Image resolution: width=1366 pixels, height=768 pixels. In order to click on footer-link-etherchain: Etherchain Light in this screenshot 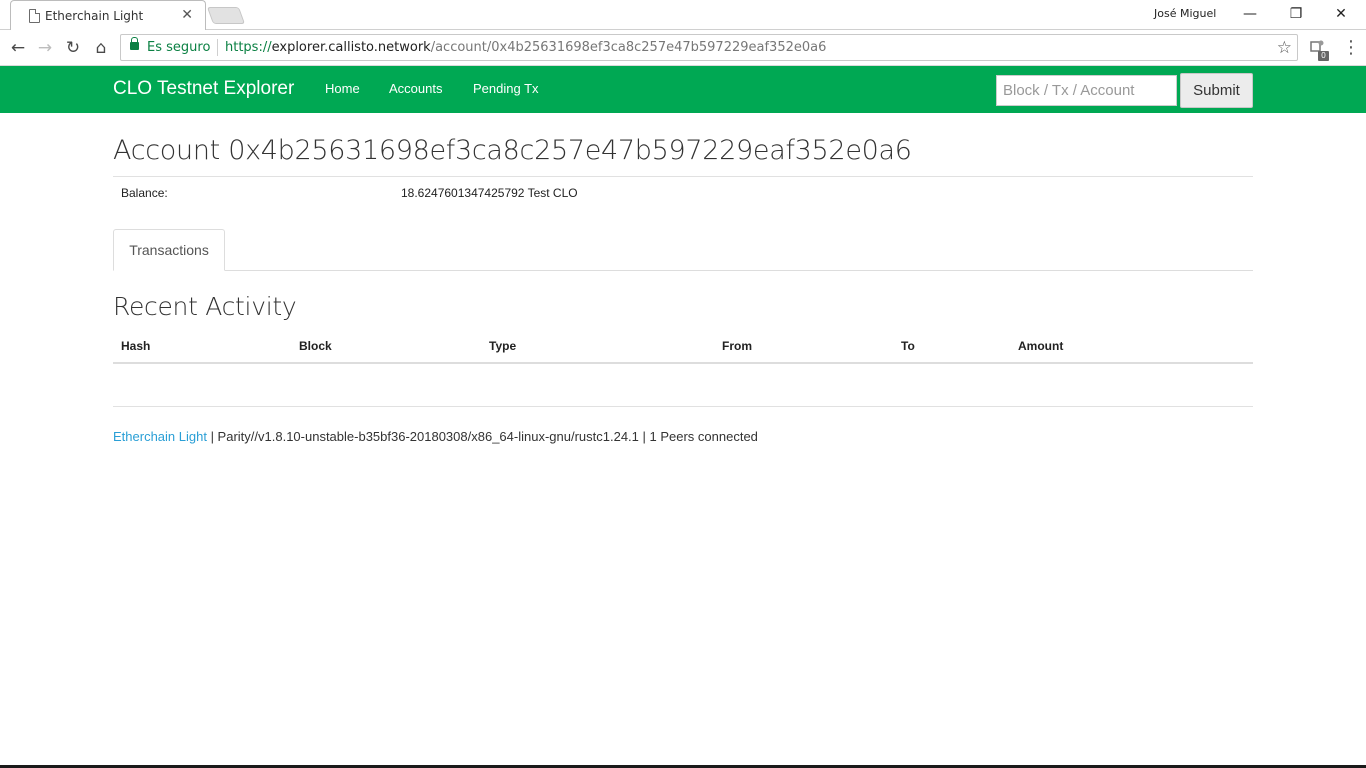, I will do `click(160, 436)`.